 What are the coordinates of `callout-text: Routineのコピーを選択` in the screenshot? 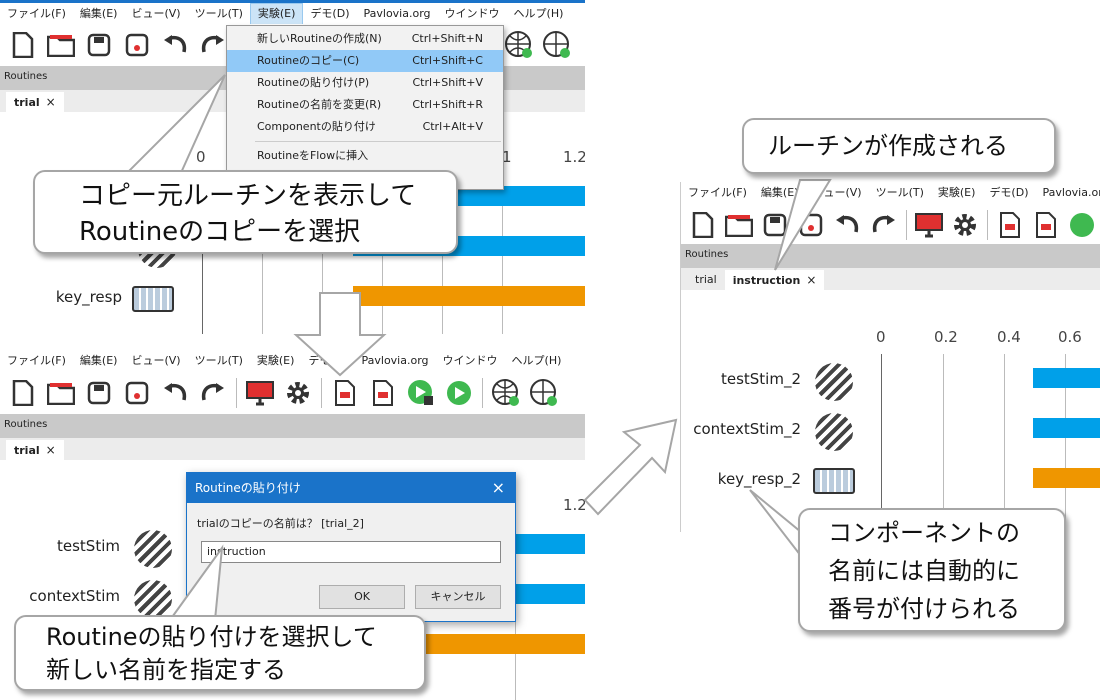 It's located at (220, 232).